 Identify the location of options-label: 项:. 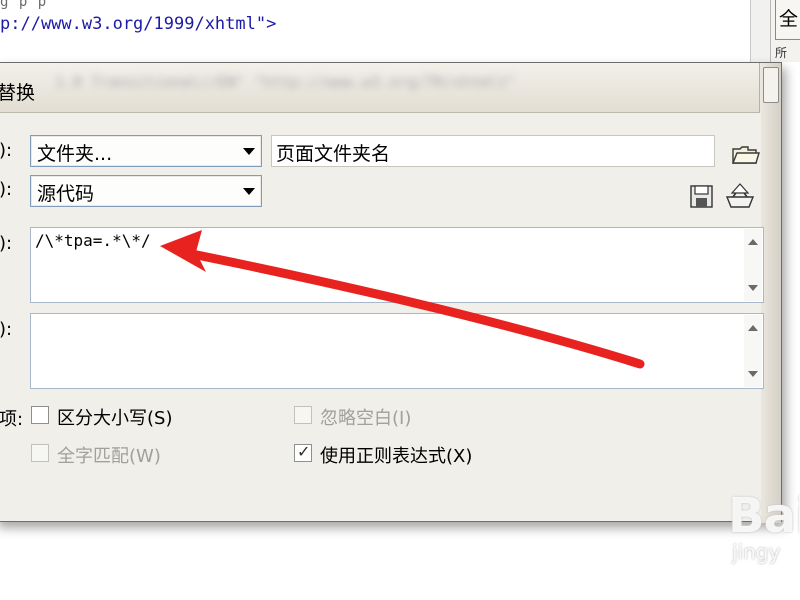
(12, 419).